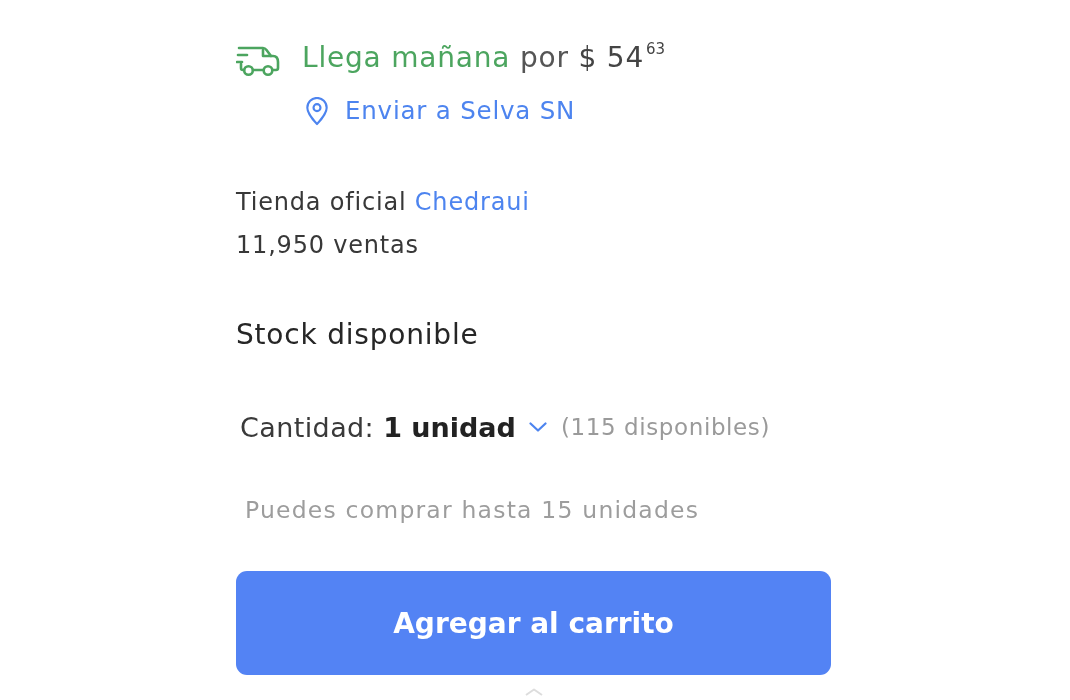 Image resolution: width=1070 pixels, height=700 pixels. Describe the element at coordinates (472, 510) in the screenshot. I see `purchase-limit-text: Puedes comprar hasta 15 unidades` at that location.